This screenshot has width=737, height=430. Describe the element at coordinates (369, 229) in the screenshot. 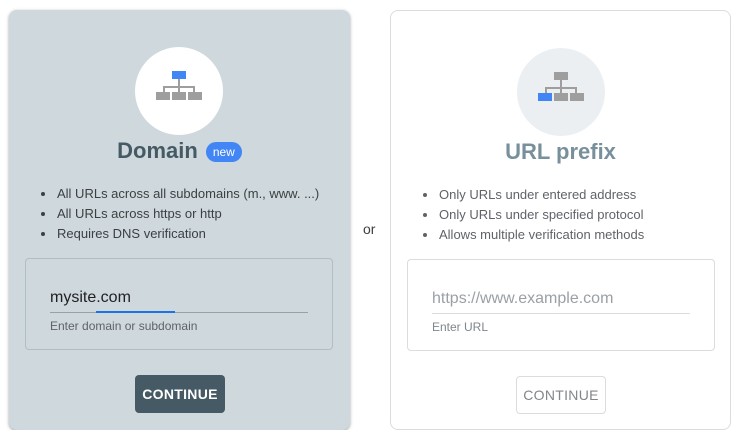

I see `or-separator: or` at that location.